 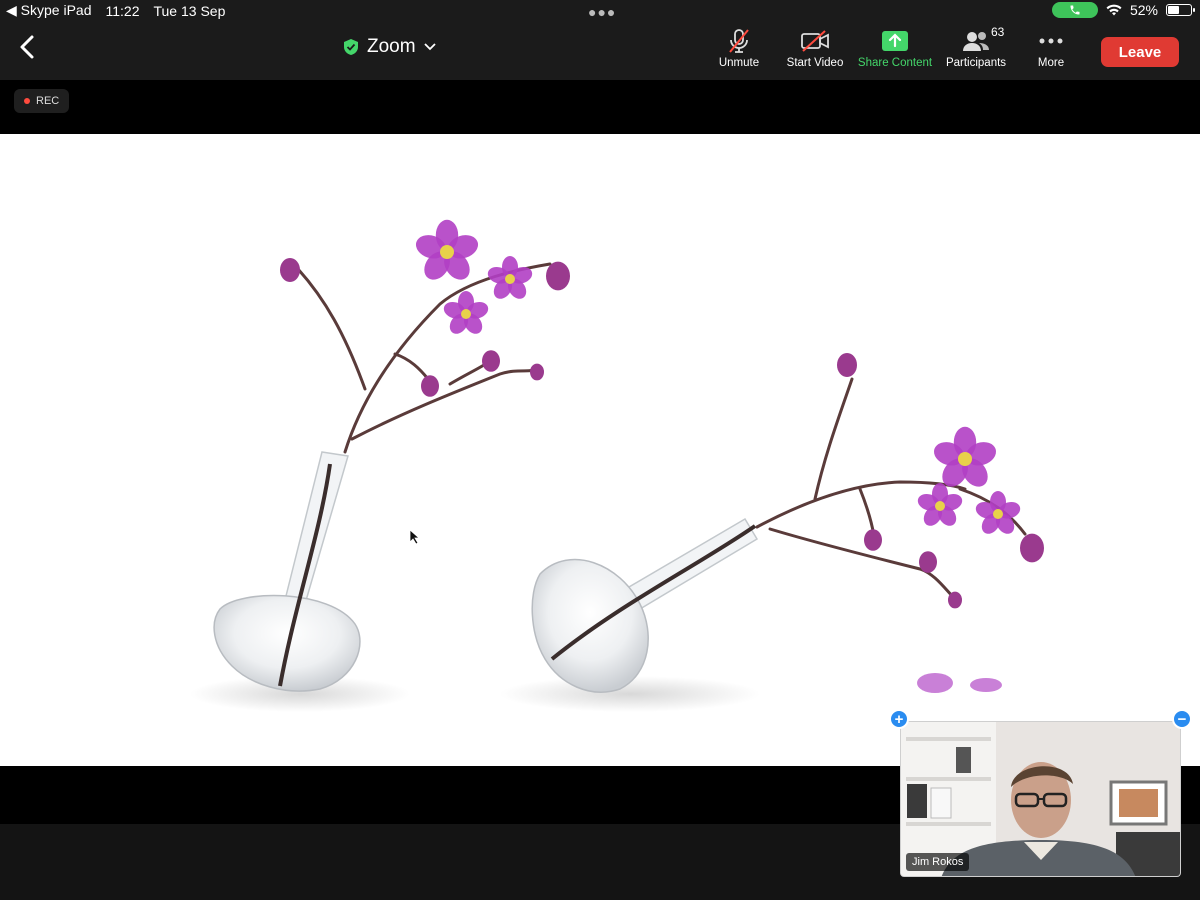 I want to click on participants-label: Participants, so click(x=976, y=63).